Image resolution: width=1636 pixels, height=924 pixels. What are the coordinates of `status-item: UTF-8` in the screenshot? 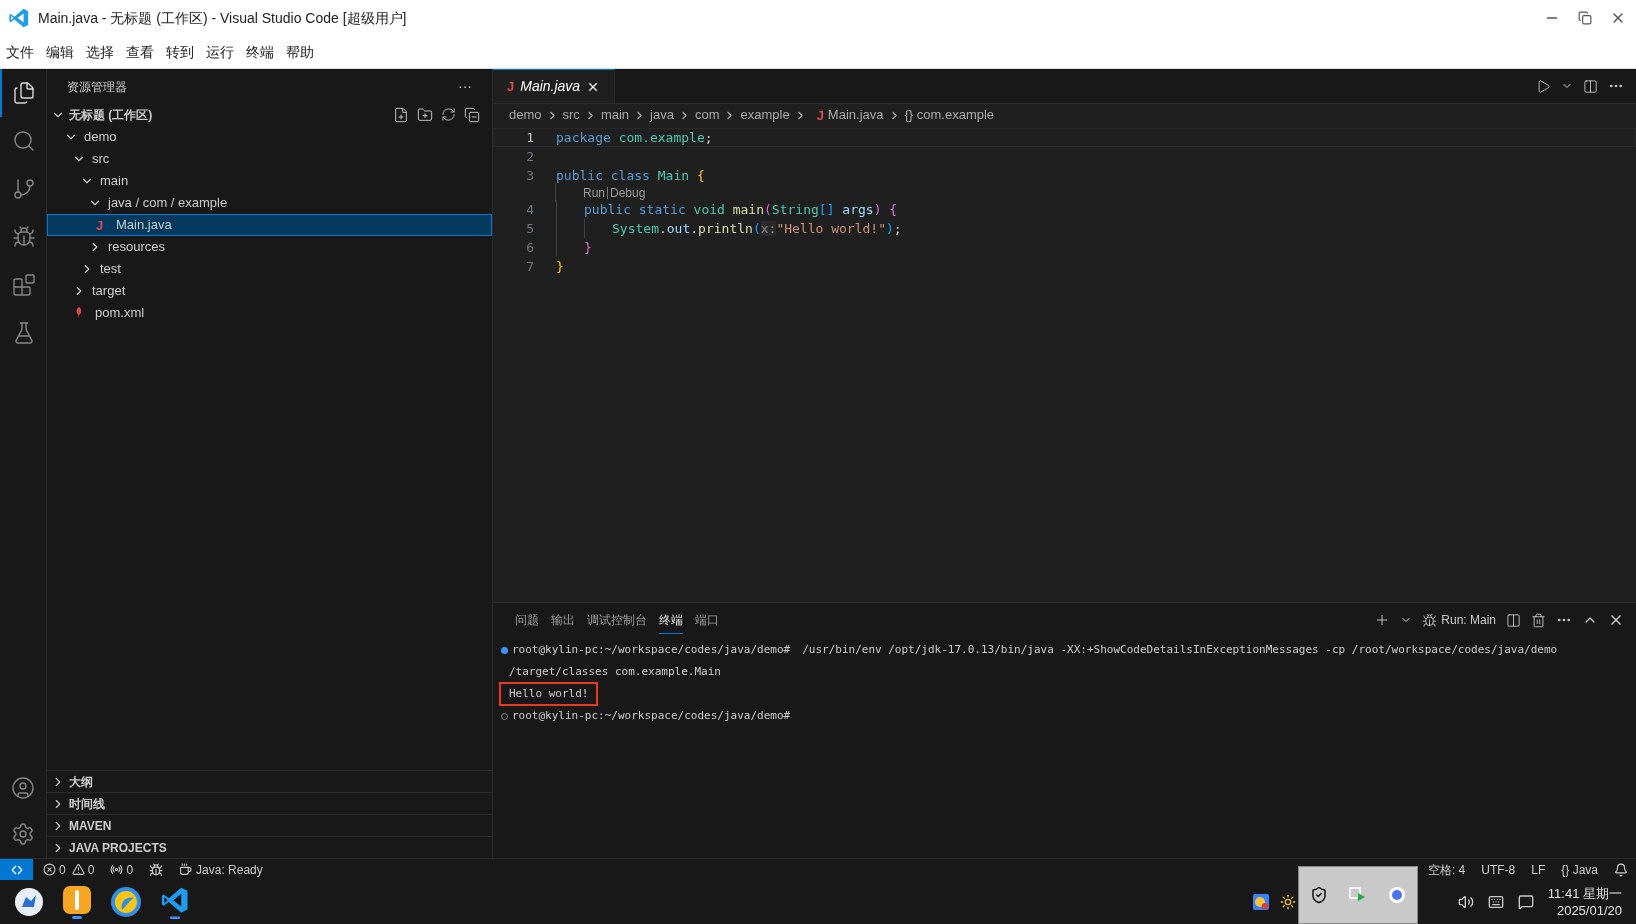 It's located at (1498, 869).